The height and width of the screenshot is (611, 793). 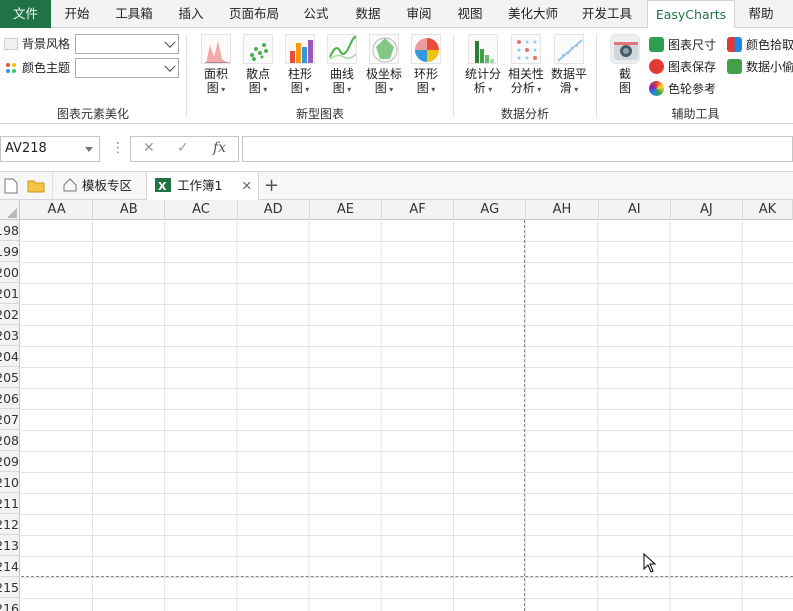 I want to click on column-header: AG, so click(x=490, y=210).